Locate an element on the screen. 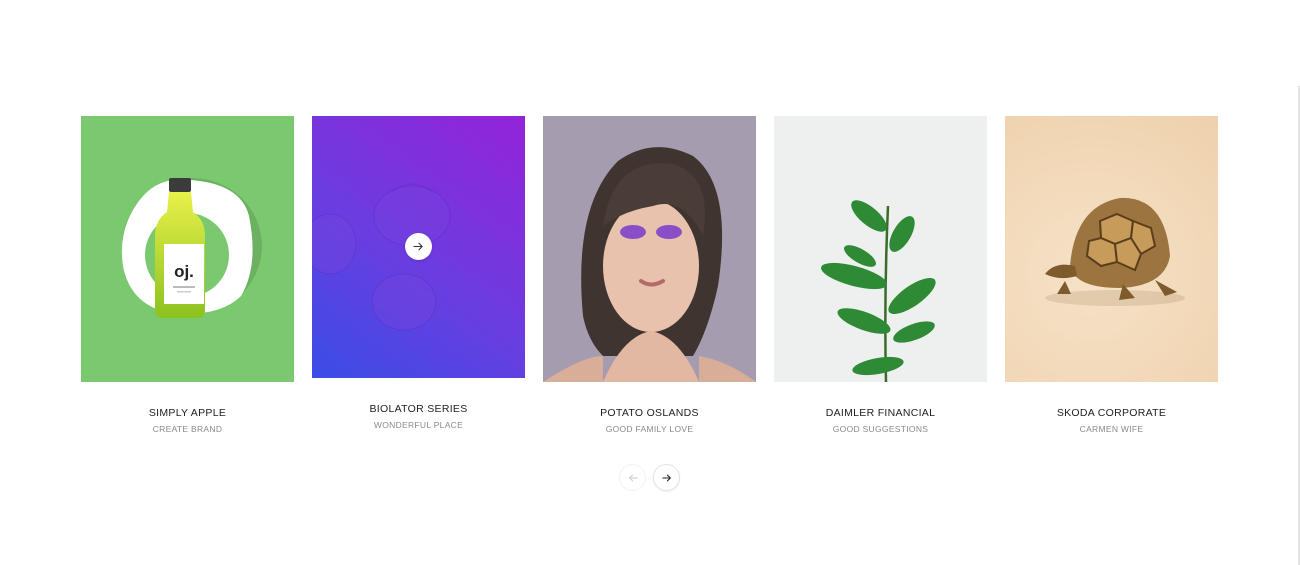  portfolio-card-daimler-financial: DAIMLER FINANCIAL GOOD SUGGESTIONS is located at coordinates (880, 275).